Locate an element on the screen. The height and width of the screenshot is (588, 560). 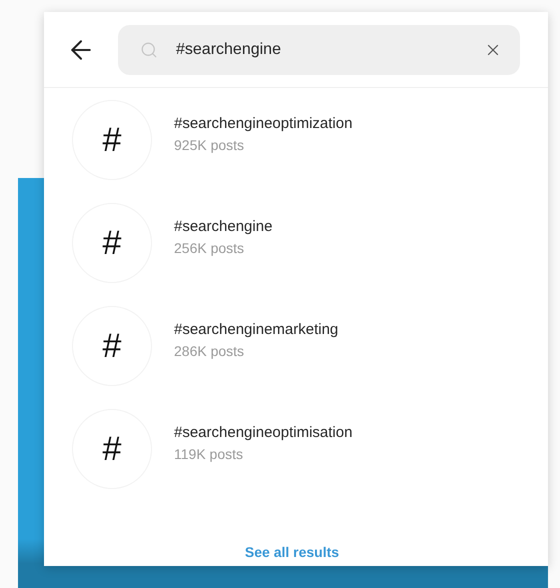
hashtag-result: # #searchengineoptimization 925K posts is located at coordinates (310, 140).